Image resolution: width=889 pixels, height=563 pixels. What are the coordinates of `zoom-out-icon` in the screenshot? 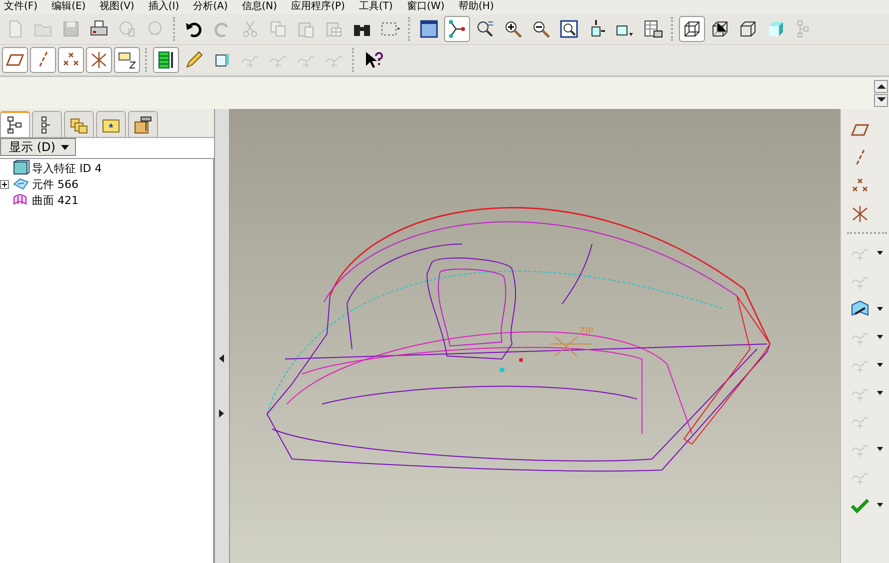 It's located at (541, 29).